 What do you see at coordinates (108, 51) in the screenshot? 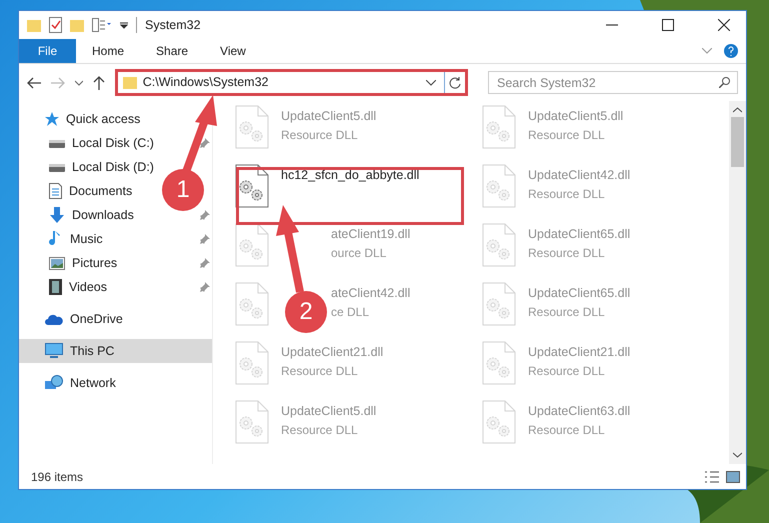
I see `ribbon-tab: Home` at bounding box center [108, 51].